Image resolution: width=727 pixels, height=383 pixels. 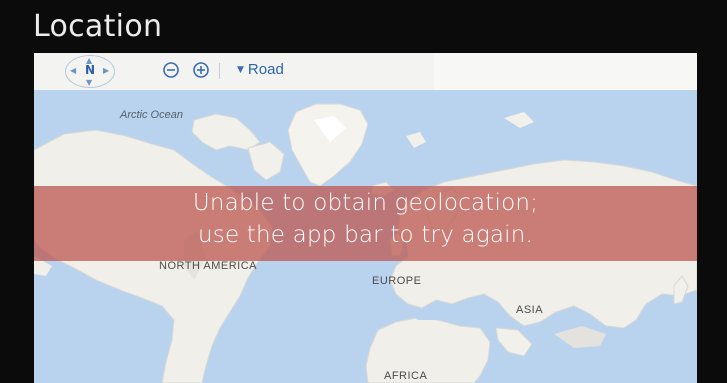 What do you see at coordinates (98, 26) in the screenshot?
I see `page-title: Location` at bounding box center [98, 26].